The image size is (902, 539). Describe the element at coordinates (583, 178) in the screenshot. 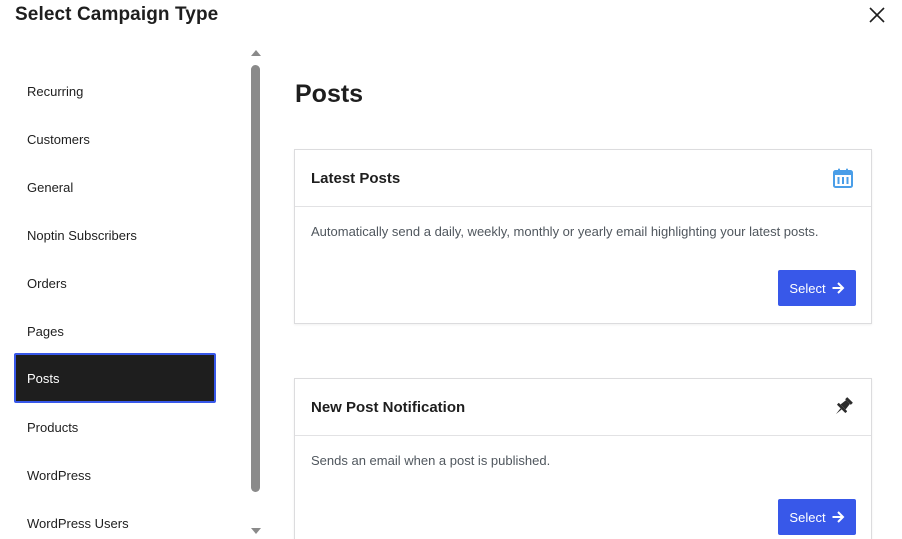

I see `card-header: Latest Posts` at that location.